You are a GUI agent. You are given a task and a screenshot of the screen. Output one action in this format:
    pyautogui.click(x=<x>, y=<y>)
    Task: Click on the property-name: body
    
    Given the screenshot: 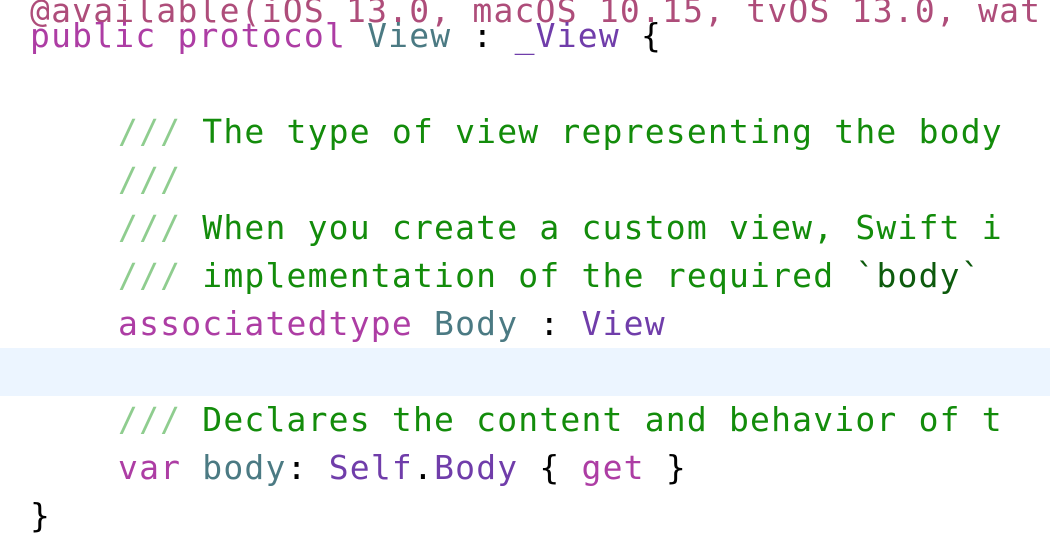 What is the action you would take?
    pyautogui.click(x=244, y=467)
    